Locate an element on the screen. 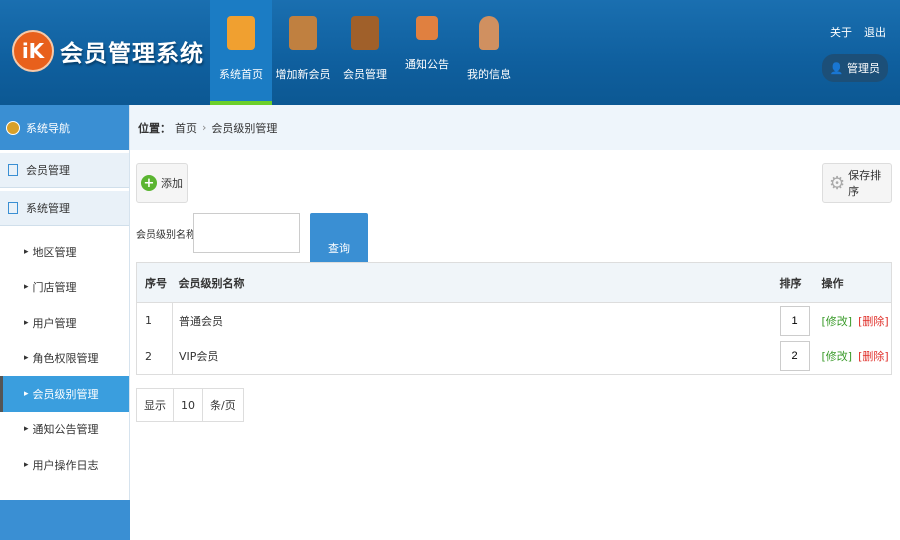  page-size-value: 10 is located at coordinates (188, 405).